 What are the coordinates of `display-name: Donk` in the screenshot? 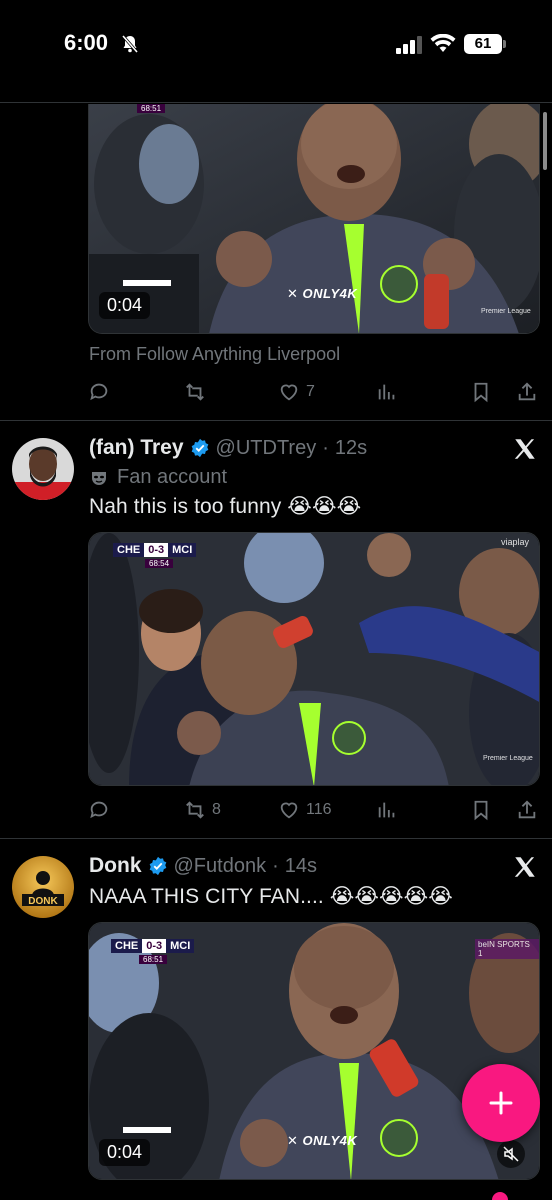 It's located at (115, 866).